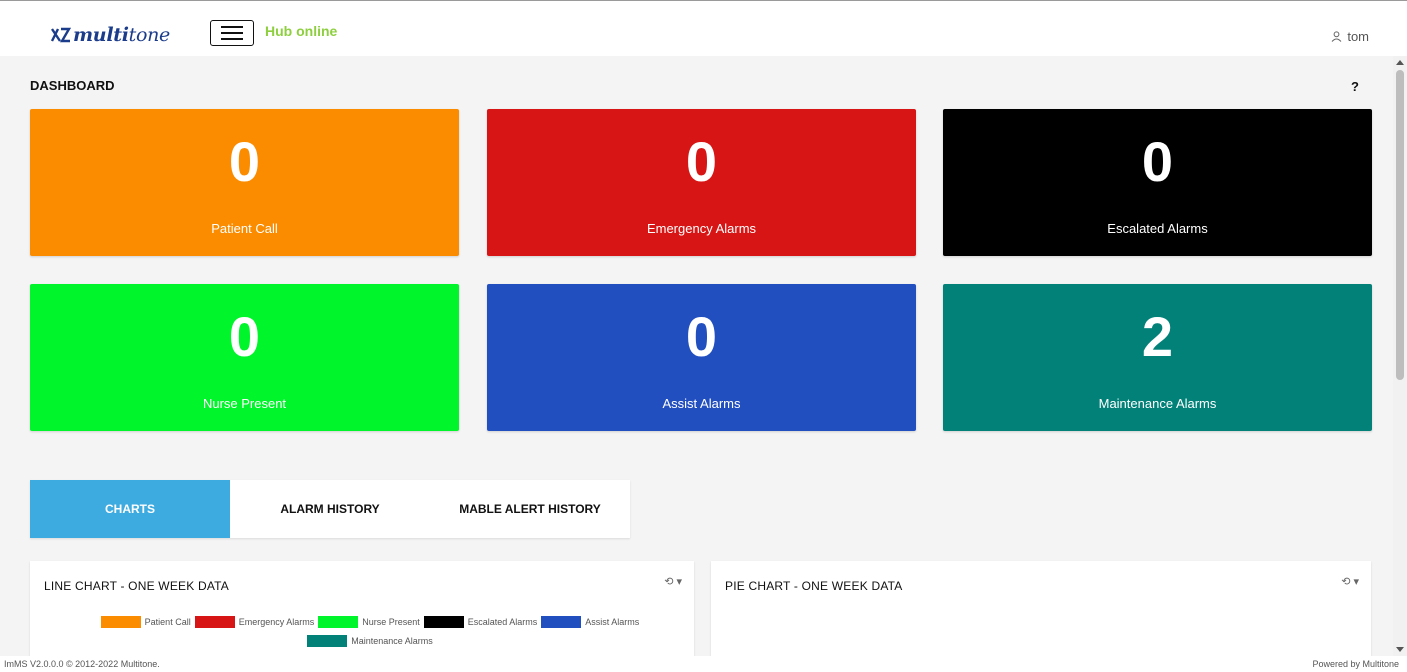 This screenshot has height=672, width=1407. What do you see at coordinates (232, 33) in the screenshot?
I see `hamburger-menu-button` at bounding box center [232, 33].